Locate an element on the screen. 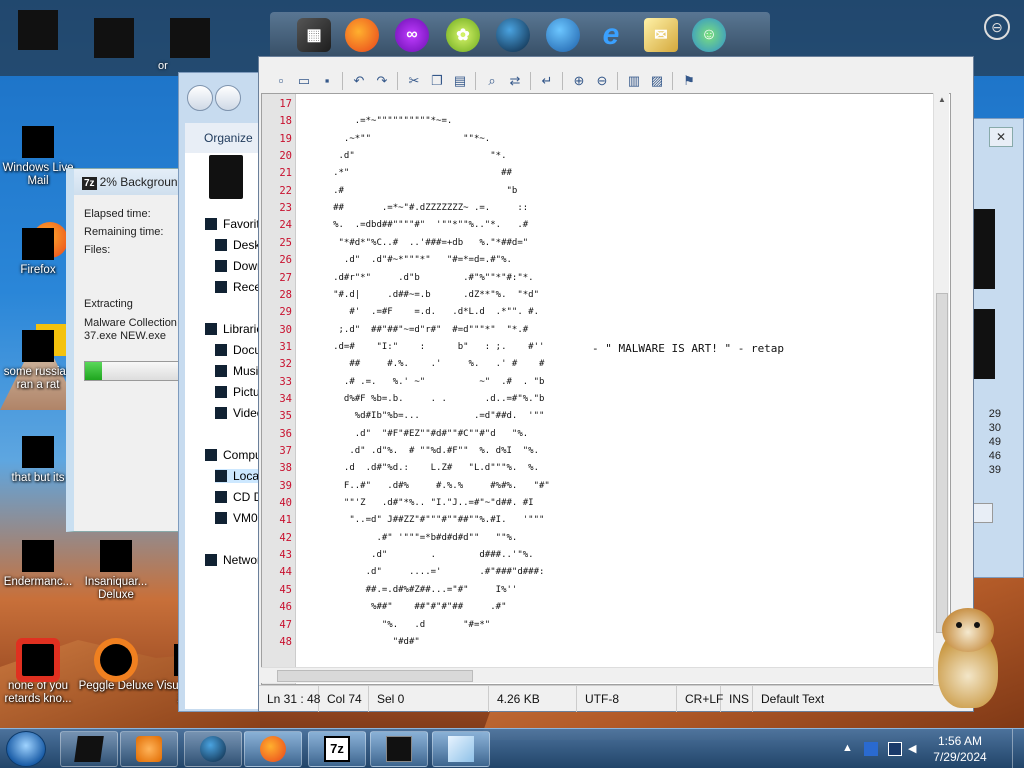  wrap-icon: ↵ is located at coordinates (547, 81).